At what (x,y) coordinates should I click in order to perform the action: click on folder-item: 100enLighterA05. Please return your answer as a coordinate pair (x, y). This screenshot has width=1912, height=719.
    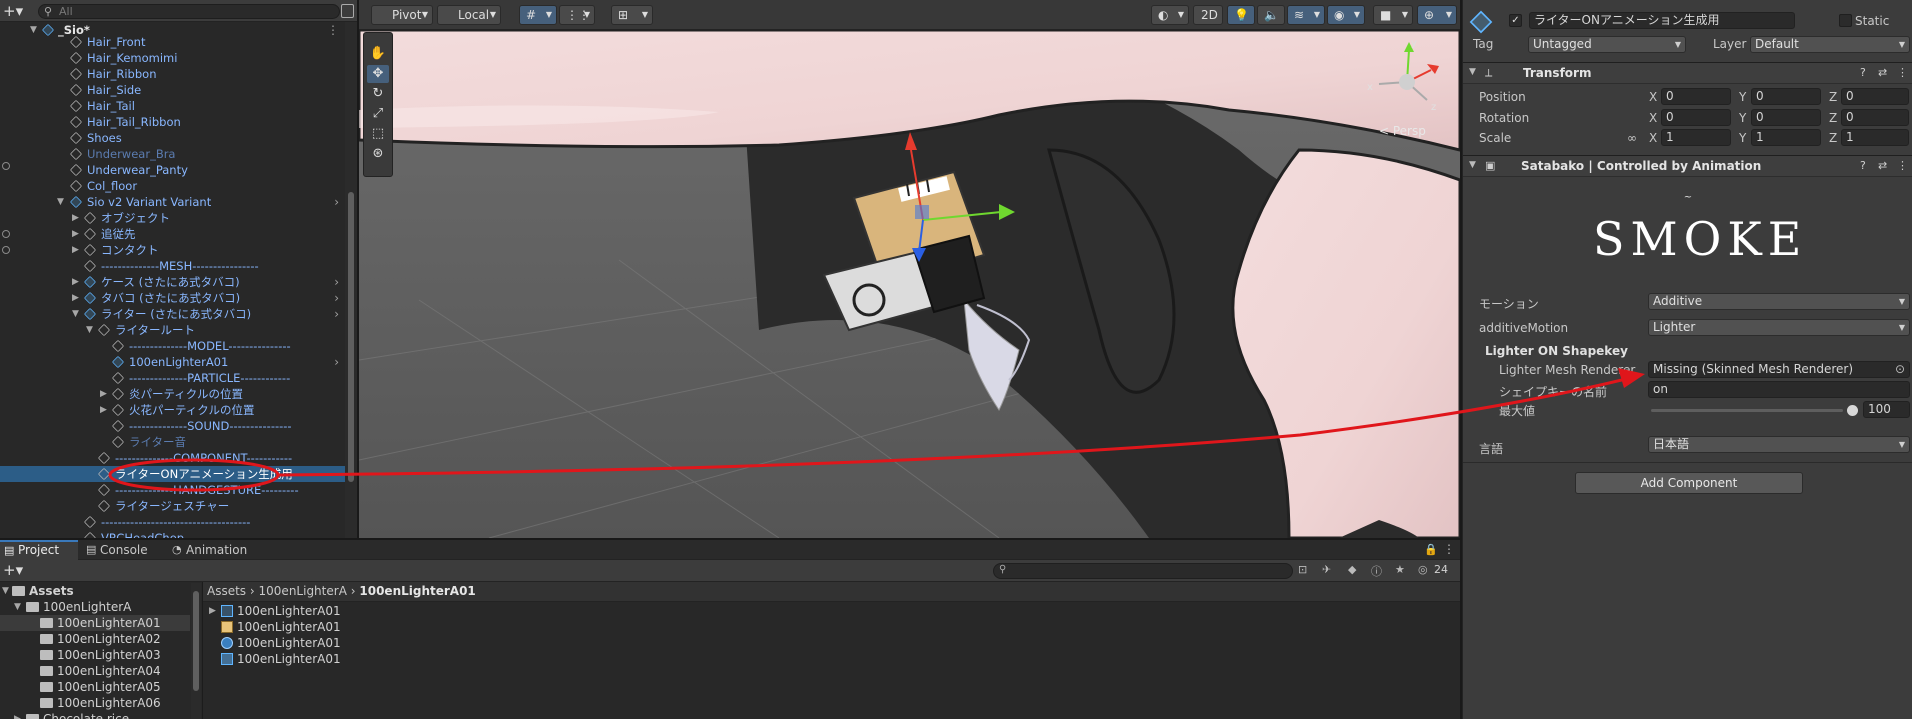
    Looking at the image, I should click on (95, 687).